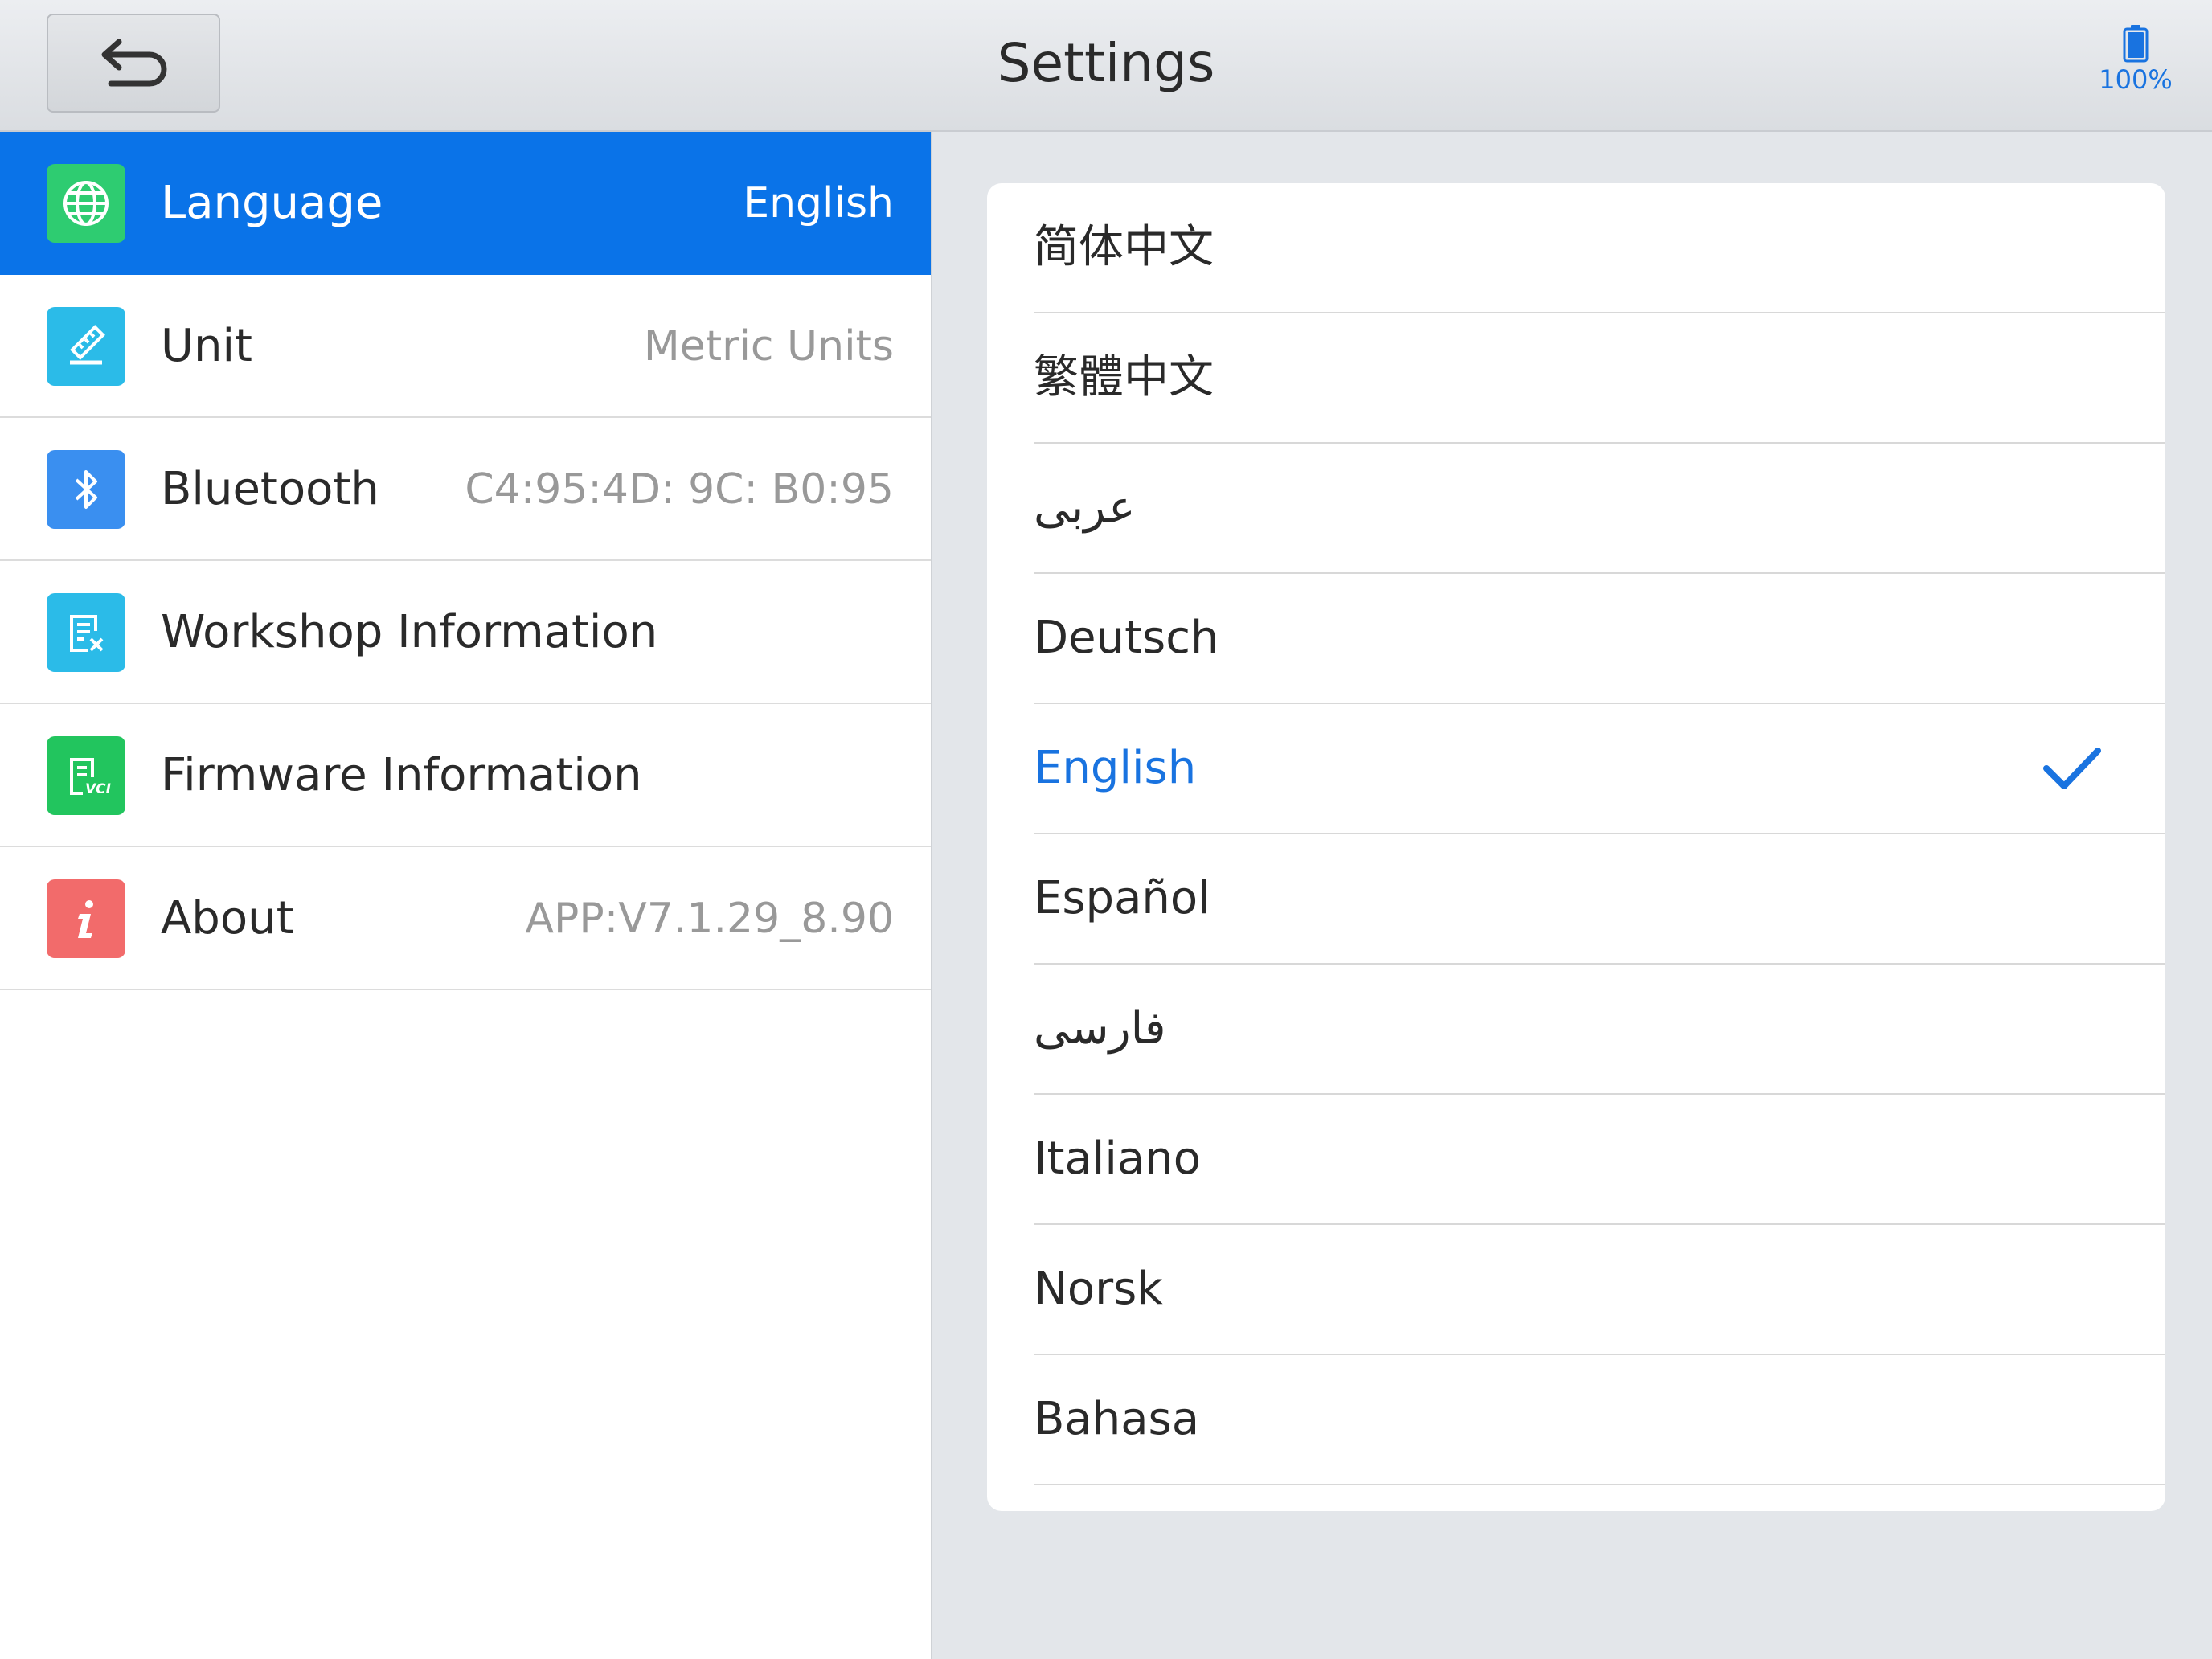 Image resolution: width=2212 pixels, height=1659 pixels. Describe the element at coordinates (2136, 44) in the screenshot. I see `battery-full-icon` at that location.